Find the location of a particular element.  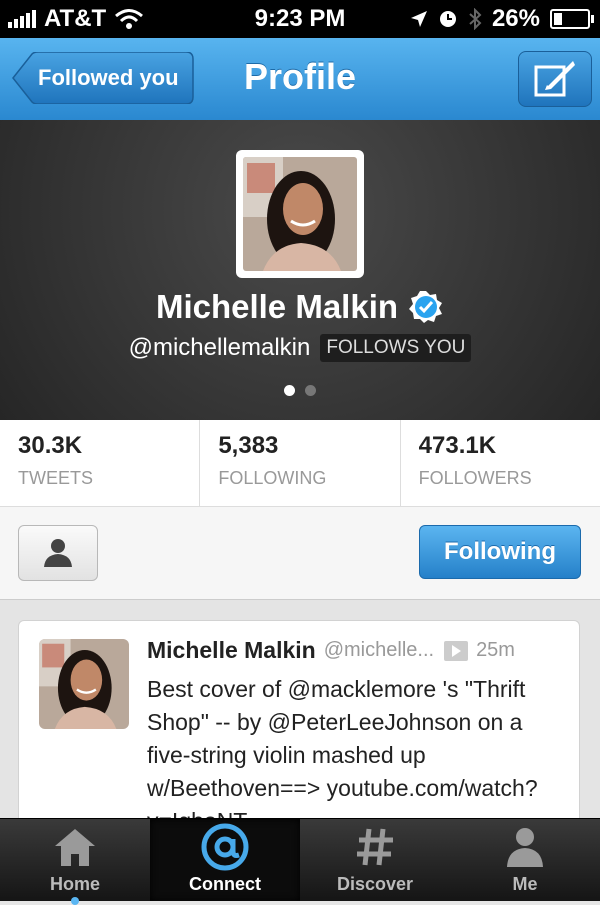

stat-value: 473.1K is located at coordinates (457, 445).